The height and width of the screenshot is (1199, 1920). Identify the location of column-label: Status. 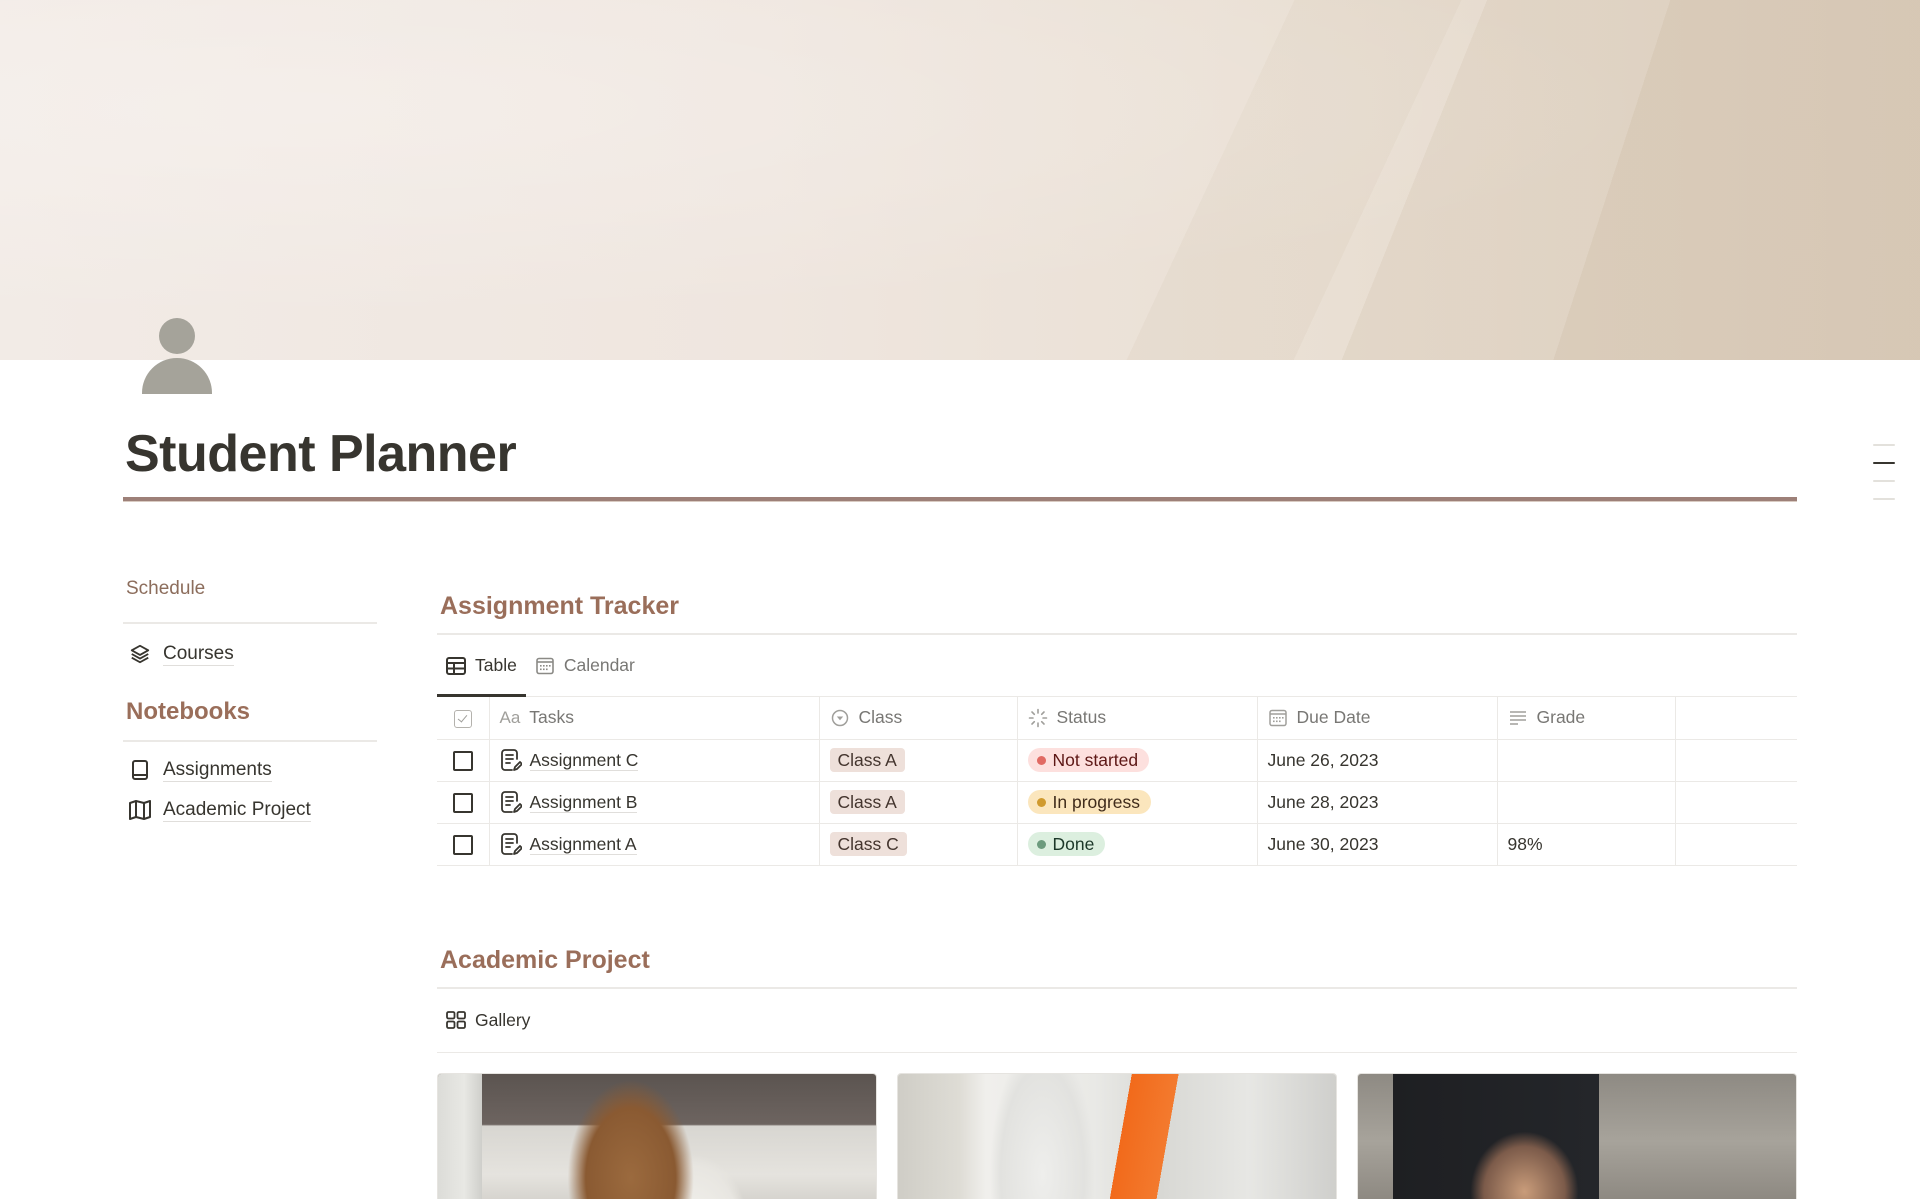
(1081, 717).